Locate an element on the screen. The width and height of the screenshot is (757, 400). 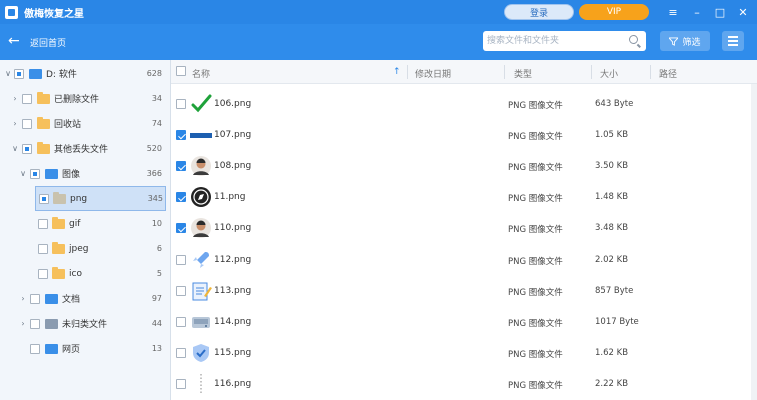
sidebar-item-count: 74 is located at coordinates (156, 123).